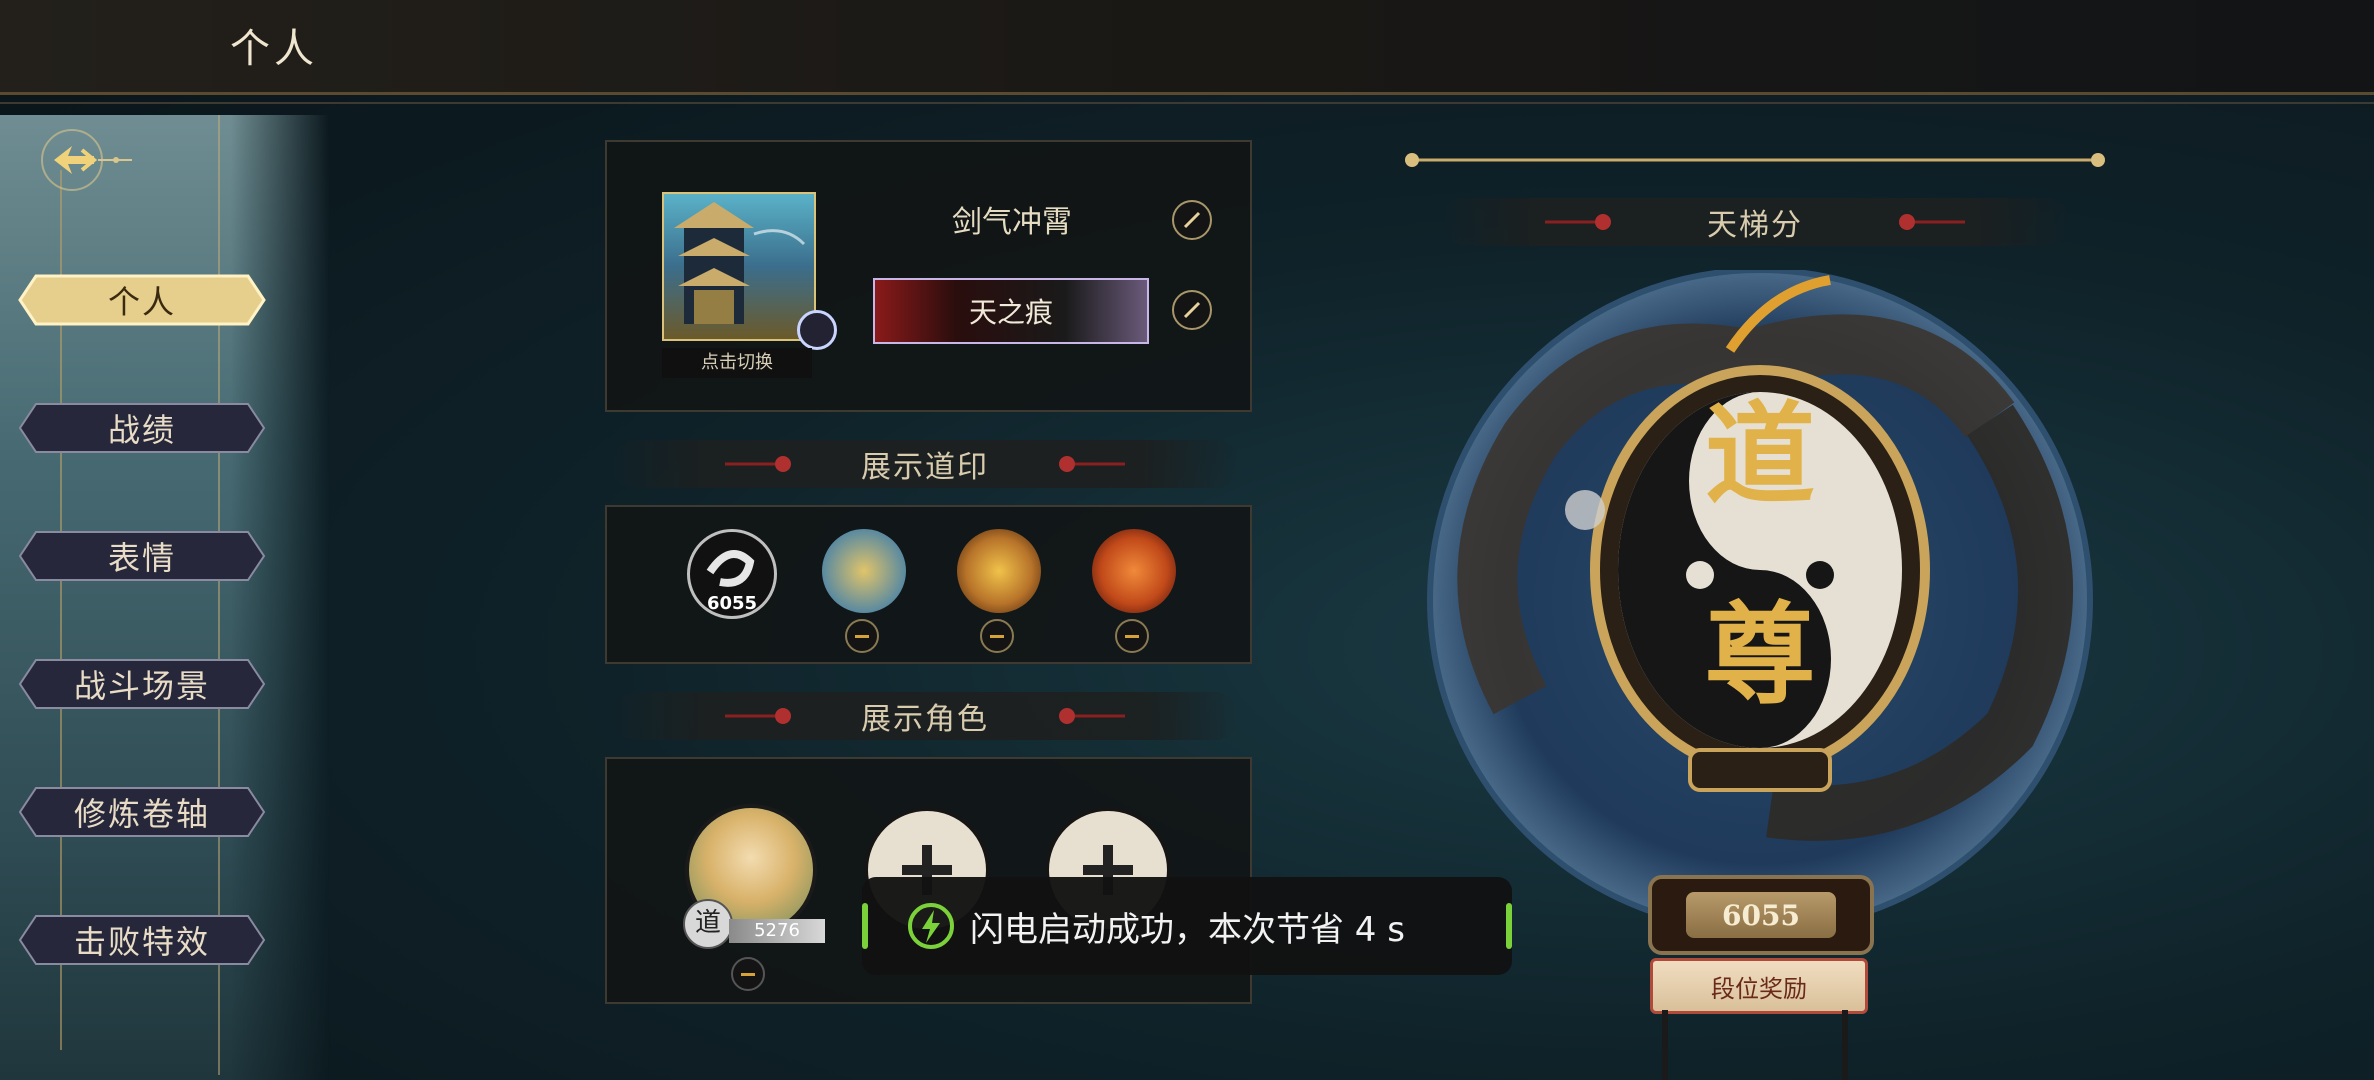 The image size is (2374, 1080). What do you see at coordinates (928, 276) in the screenshot?
I see `profile-panel: 点击切换 剑气冲霄 天之痕` at bounding box center [928, 276].